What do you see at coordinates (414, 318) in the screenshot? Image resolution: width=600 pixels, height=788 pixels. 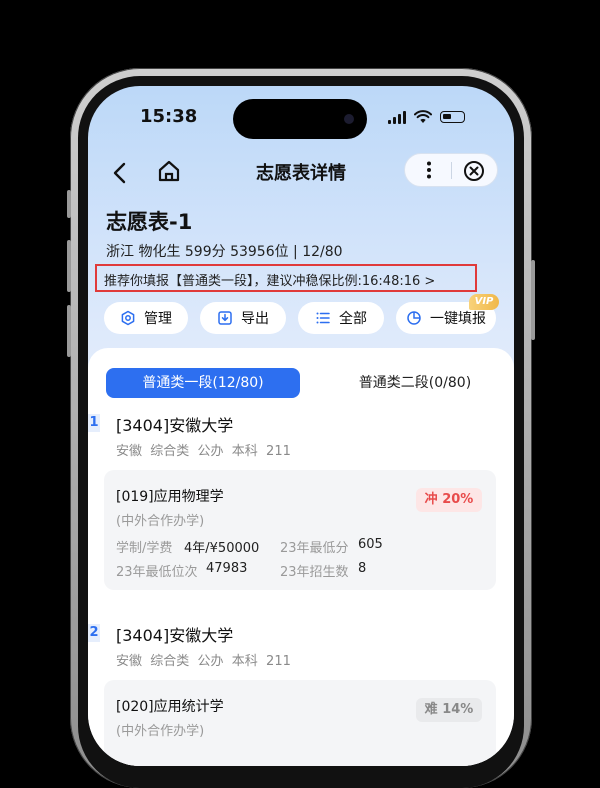 I see `pie-chart-icon` at bounding box center [414, 318].